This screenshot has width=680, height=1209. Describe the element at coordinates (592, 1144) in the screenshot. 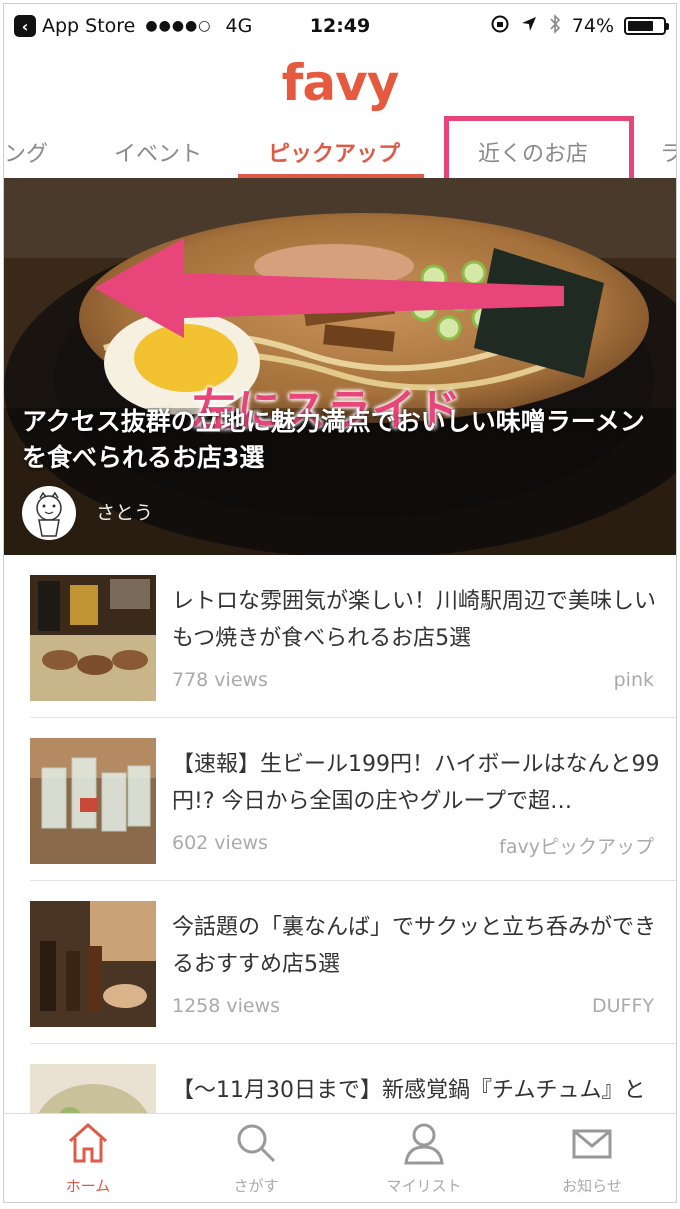

I see `mail-icon` at that location.